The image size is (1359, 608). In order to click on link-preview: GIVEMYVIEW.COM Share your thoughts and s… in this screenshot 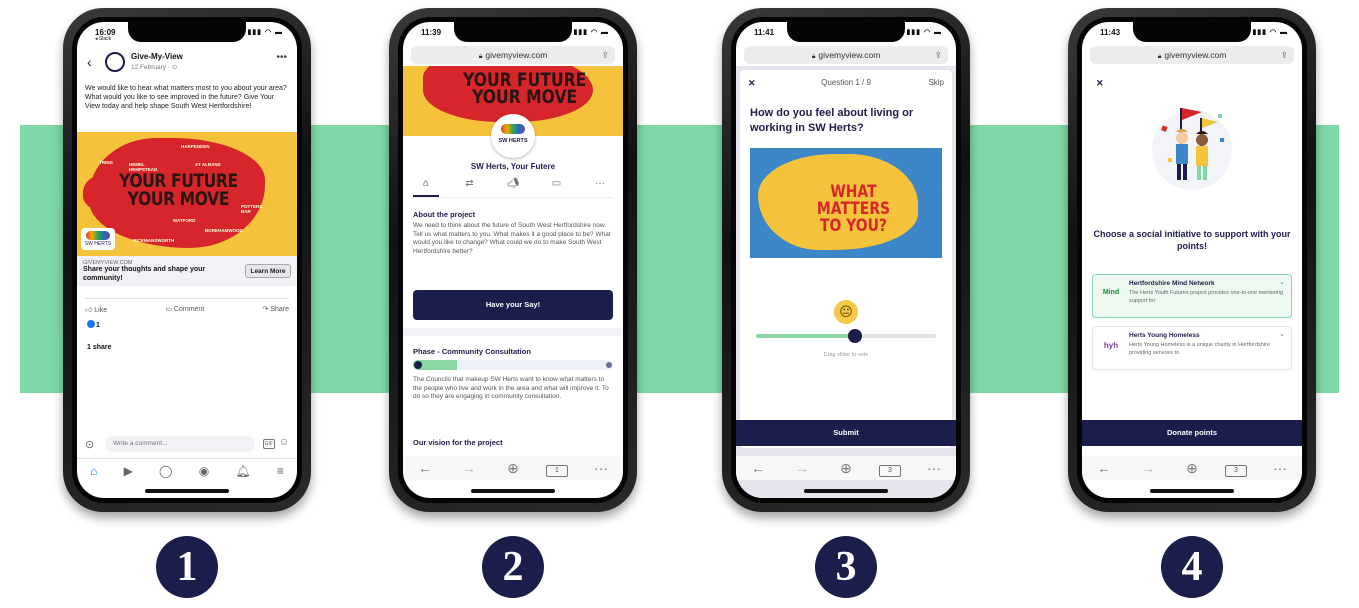, I will do `click(187, 271)`.